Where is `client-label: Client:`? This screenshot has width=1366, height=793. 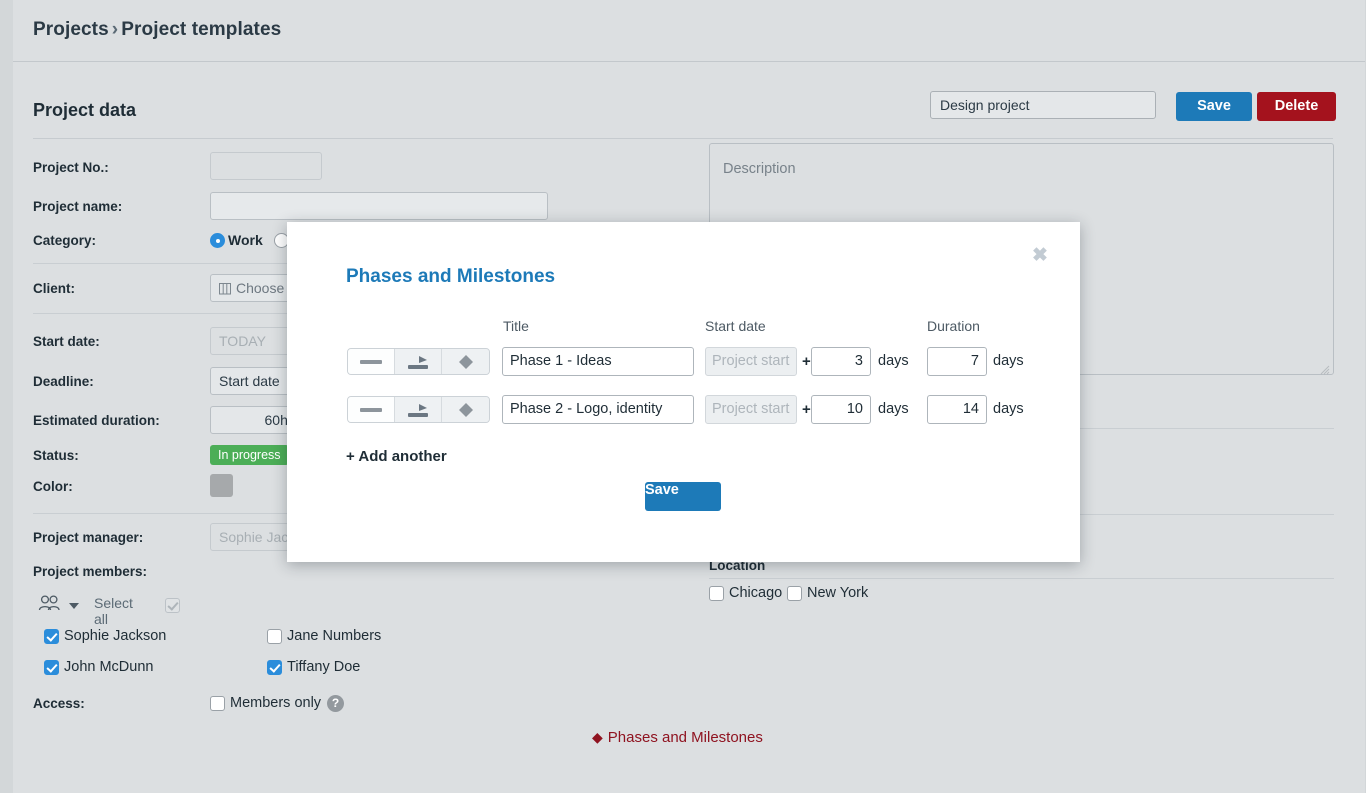
client-label: Client: is located at coordinates (54, 288).